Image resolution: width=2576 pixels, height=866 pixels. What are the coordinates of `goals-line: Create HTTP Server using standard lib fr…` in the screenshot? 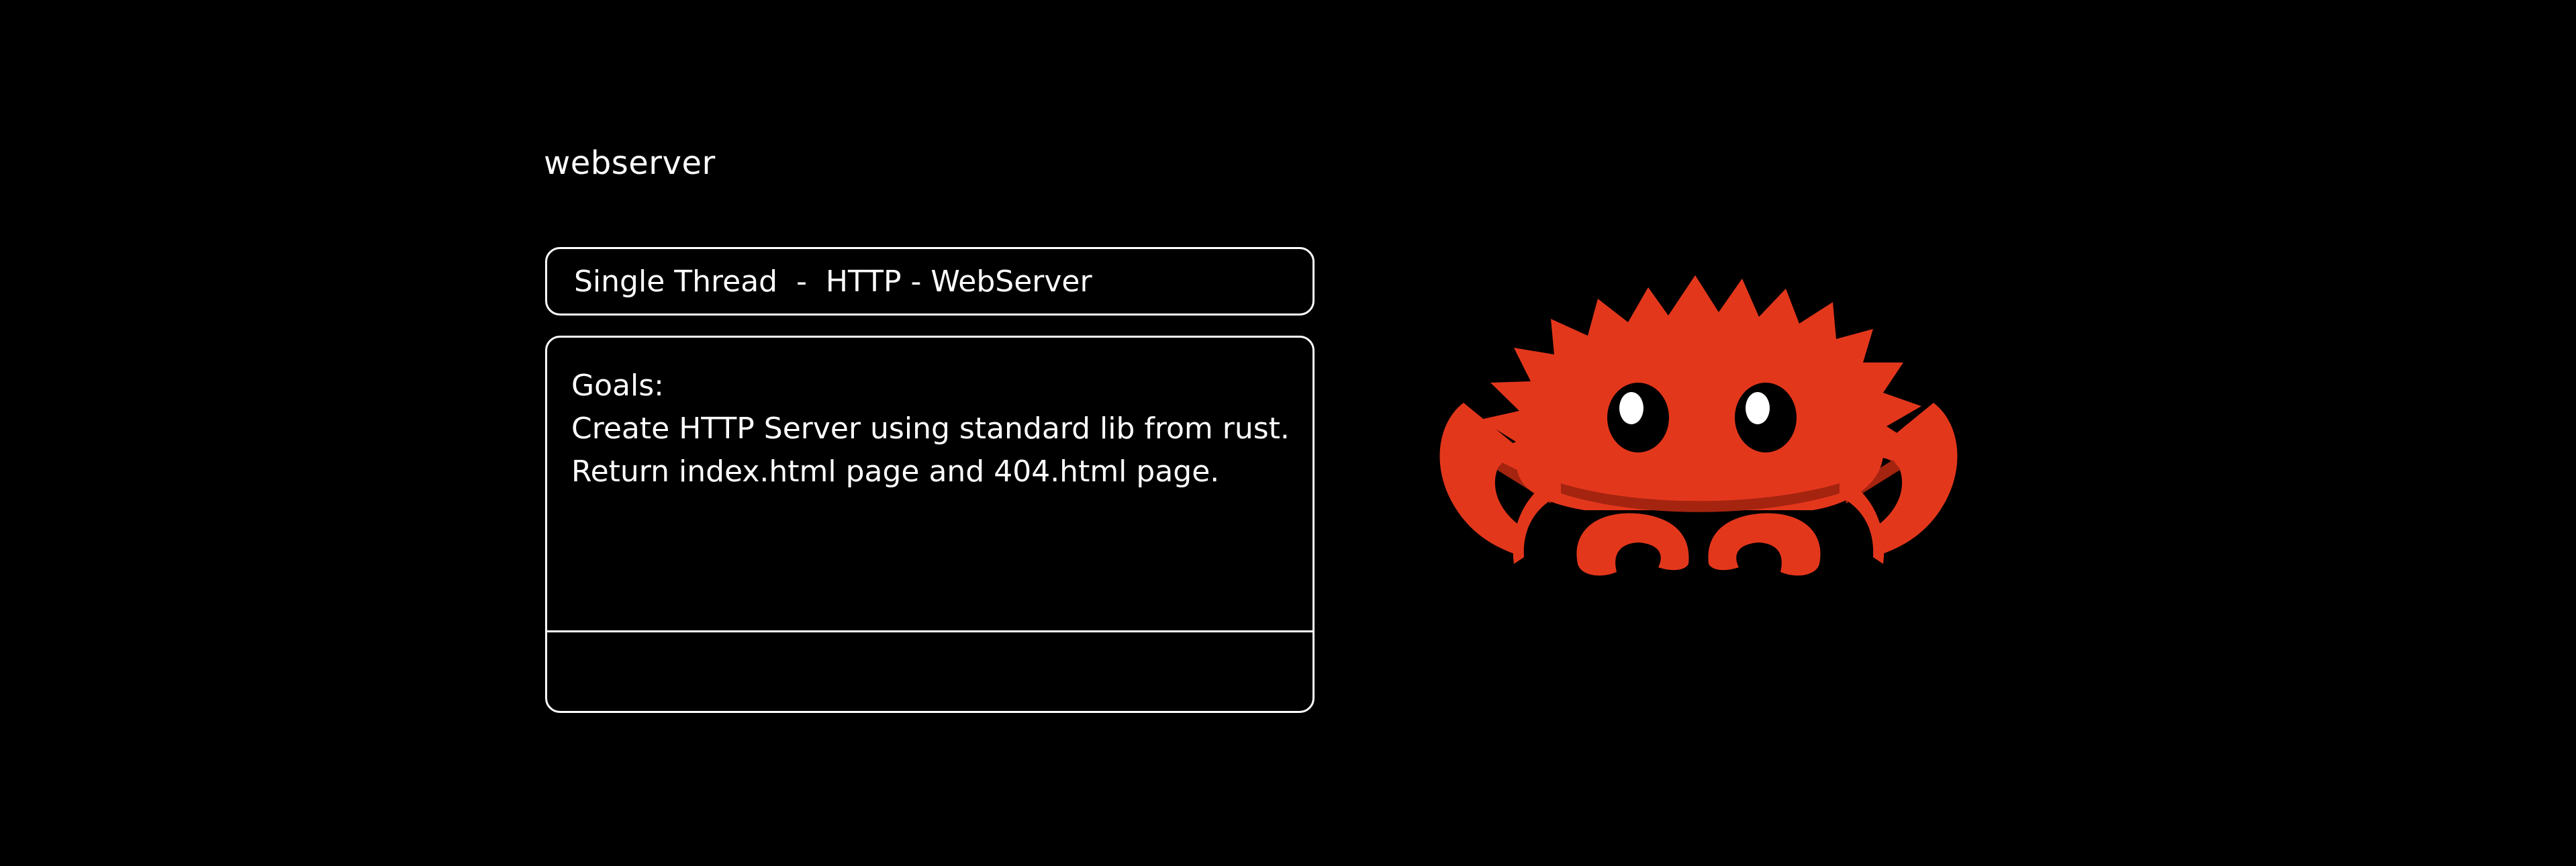 It's located at (930, 429).